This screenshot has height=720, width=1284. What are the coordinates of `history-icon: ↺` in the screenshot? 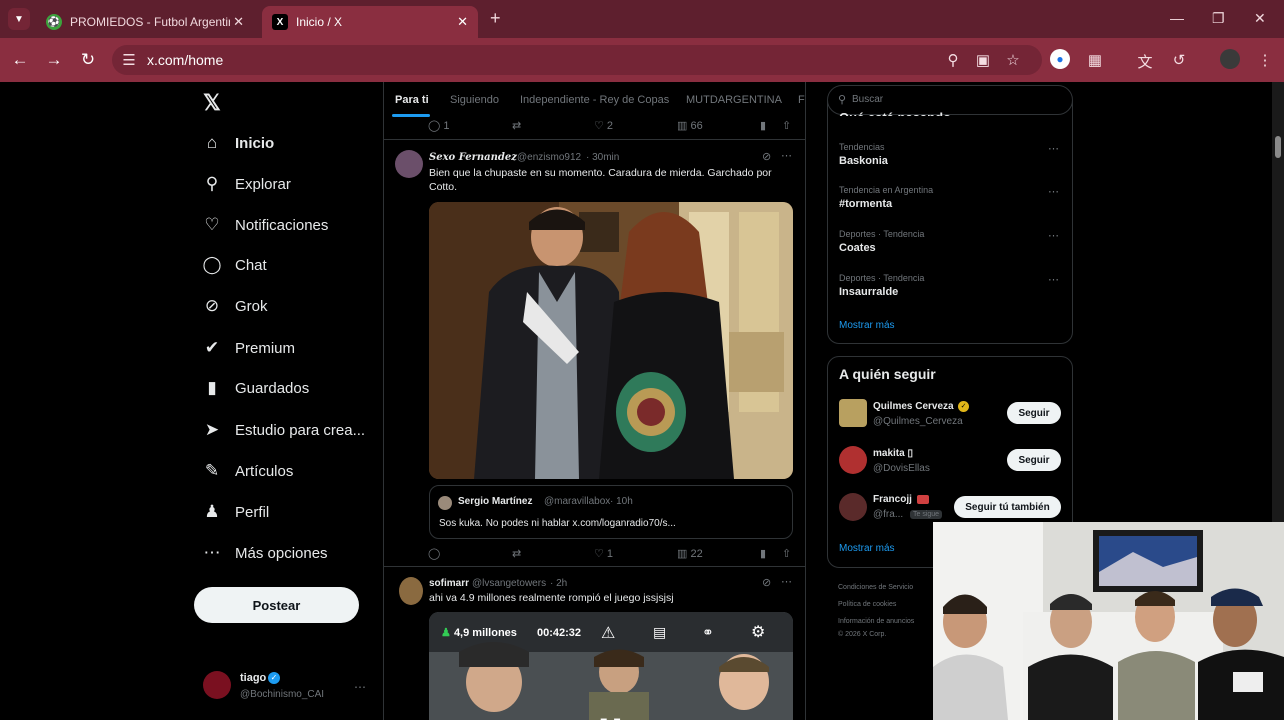 It's located at (1179, 60).